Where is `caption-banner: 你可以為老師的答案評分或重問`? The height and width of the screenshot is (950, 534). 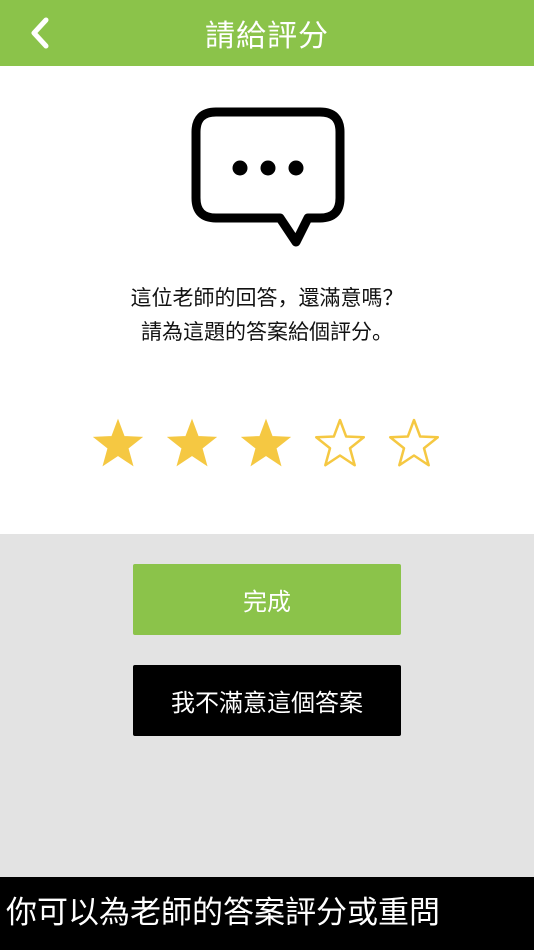
caption-banner: 你可以為老師的答案評分或重問 is located at coordinates (267, 913).